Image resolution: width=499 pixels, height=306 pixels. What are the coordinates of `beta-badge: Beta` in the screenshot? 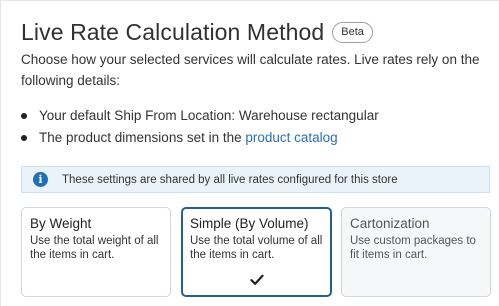 It's located at (352, 32).